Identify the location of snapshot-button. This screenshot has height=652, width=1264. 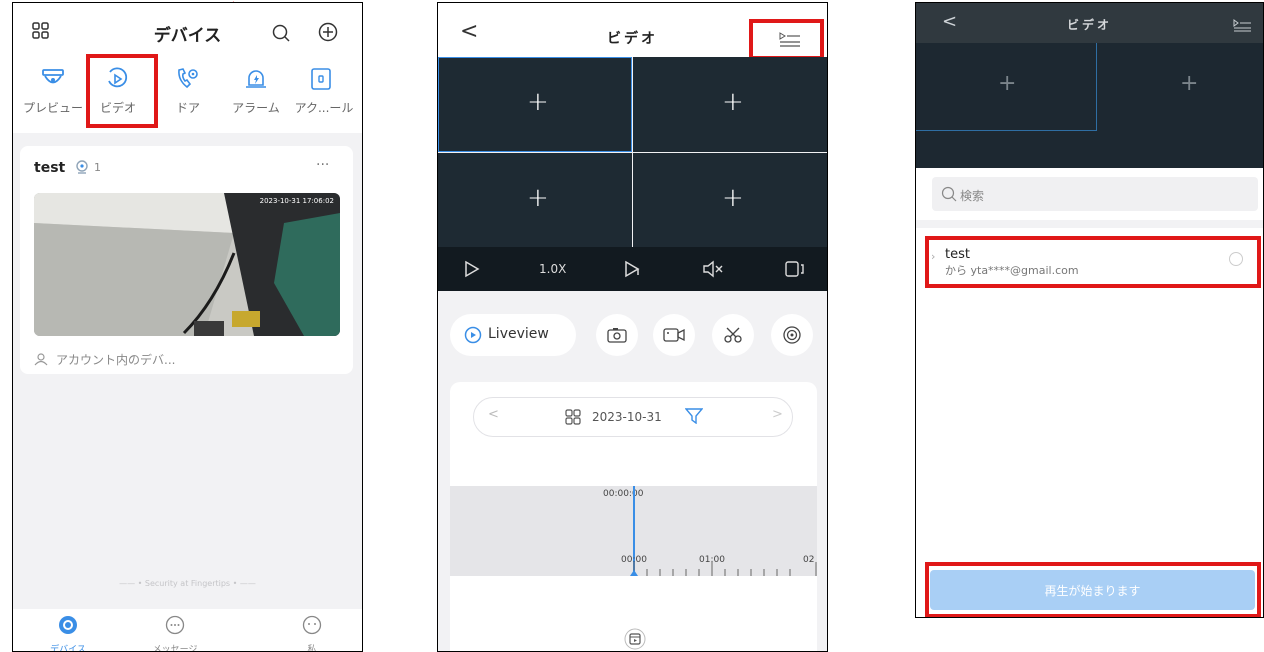
(617, 335).